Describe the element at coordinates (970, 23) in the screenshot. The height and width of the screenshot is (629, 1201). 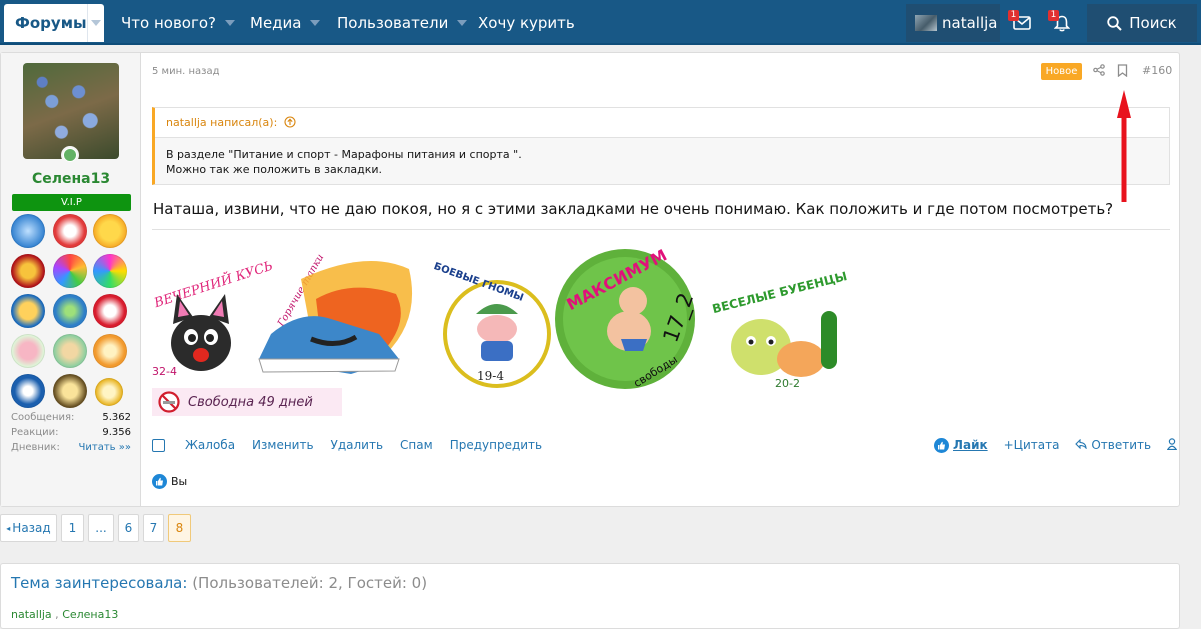
I see `account-username: natallja` at that location.